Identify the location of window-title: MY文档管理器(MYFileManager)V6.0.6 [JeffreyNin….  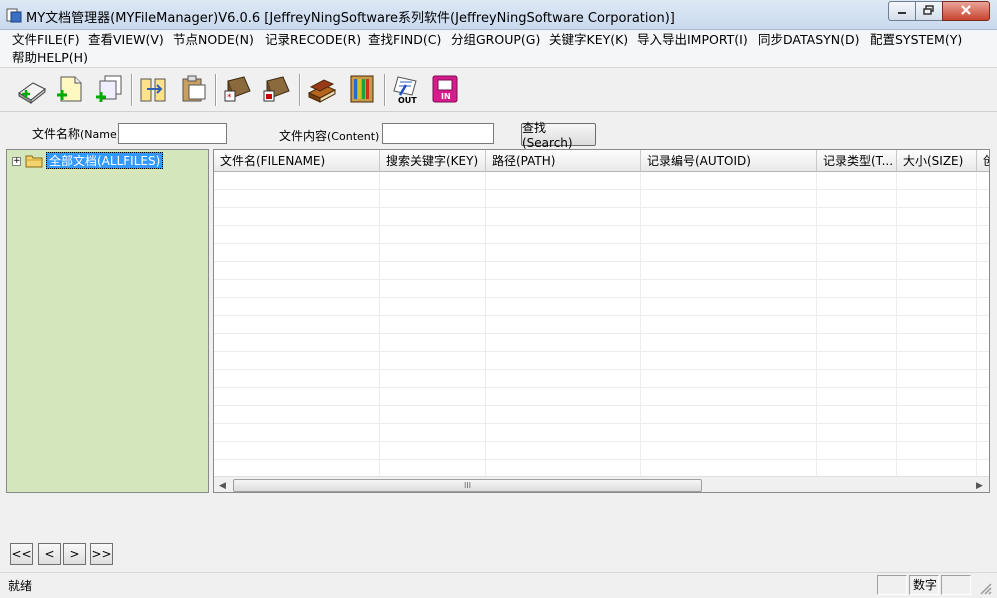
(350, 18).